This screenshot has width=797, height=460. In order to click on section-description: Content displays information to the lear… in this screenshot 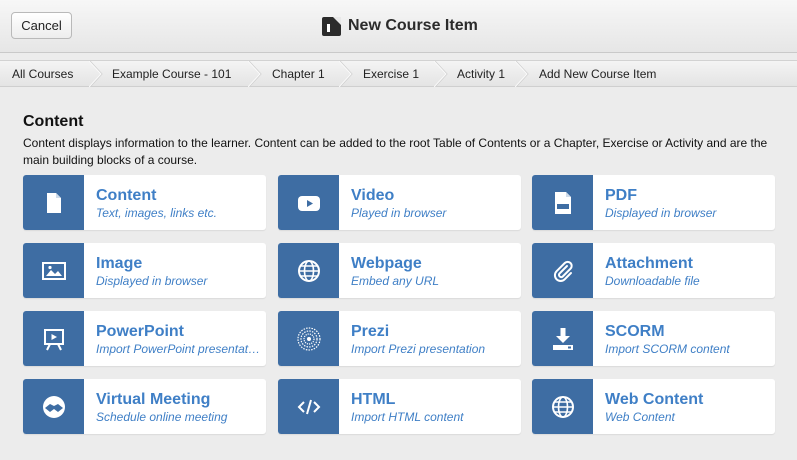, I will do `click(395, 151)`.